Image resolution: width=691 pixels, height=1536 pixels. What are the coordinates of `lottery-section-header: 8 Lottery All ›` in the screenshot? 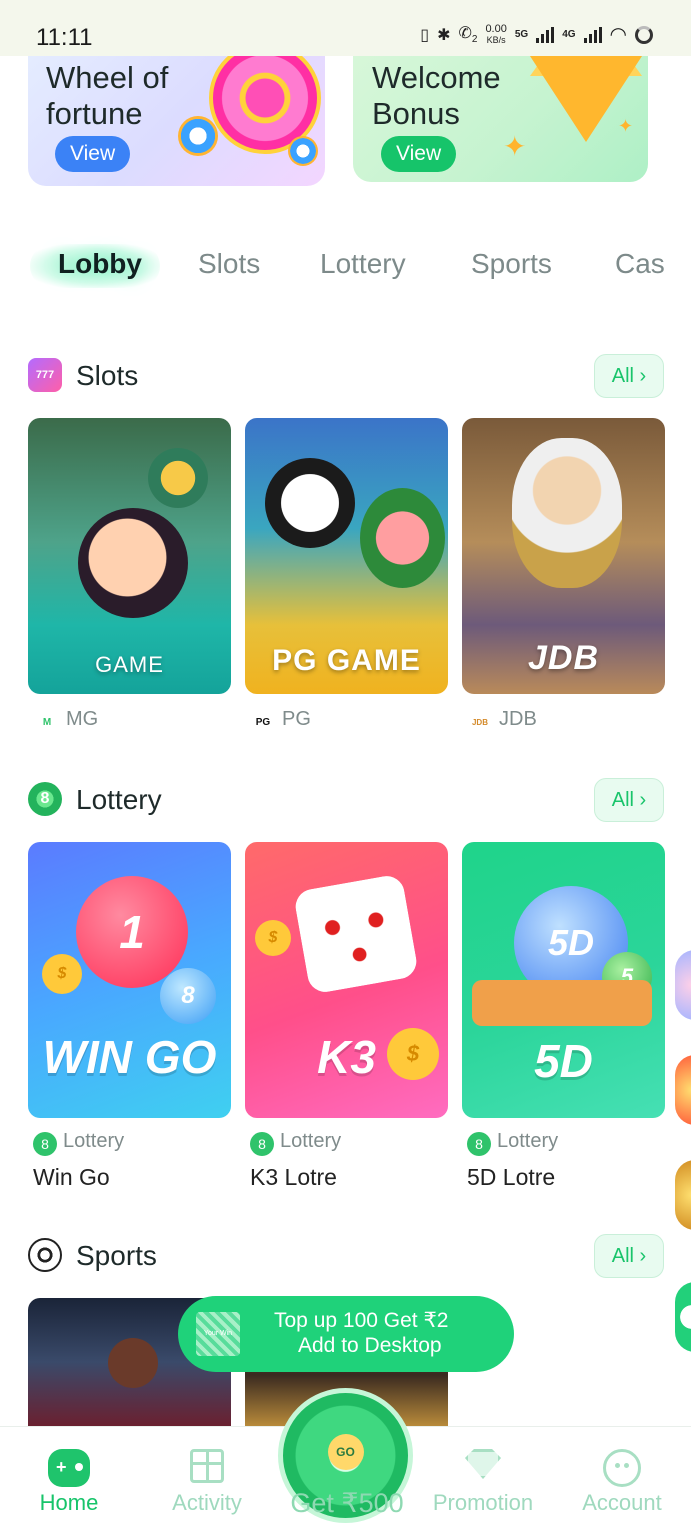 It's located at (346, 800).